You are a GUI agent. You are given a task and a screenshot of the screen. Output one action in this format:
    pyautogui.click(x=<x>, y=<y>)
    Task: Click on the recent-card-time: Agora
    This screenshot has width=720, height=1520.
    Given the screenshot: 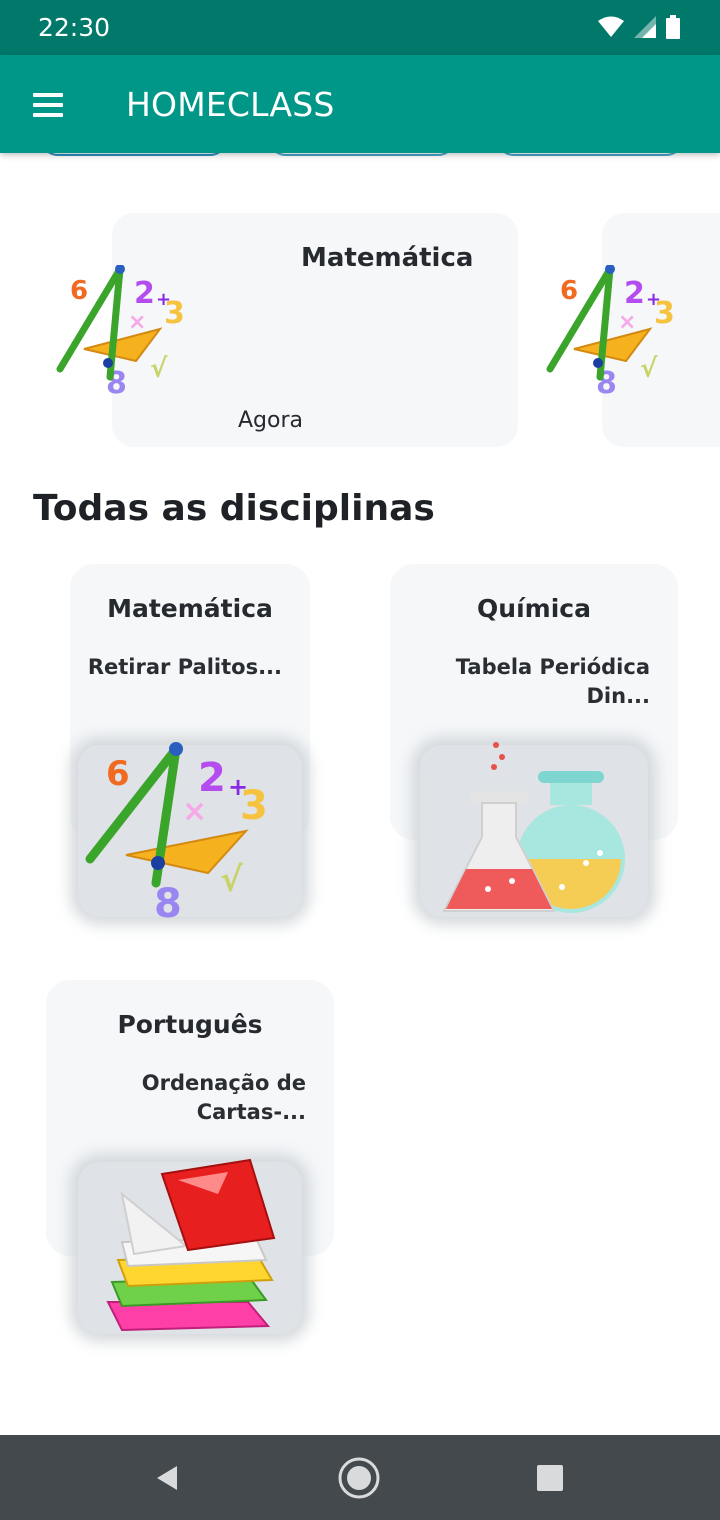 What is the action you would take?
    pyautogui.click(x=271, y=420)
    